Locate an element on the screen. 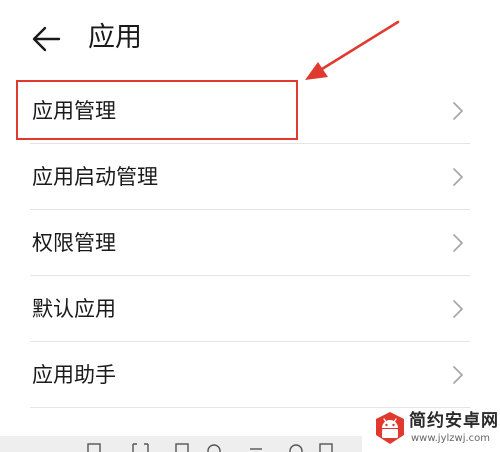 This screenshot has width=500, height=452. list-item-label: 权限管理 is located at coordinates (74, 243).